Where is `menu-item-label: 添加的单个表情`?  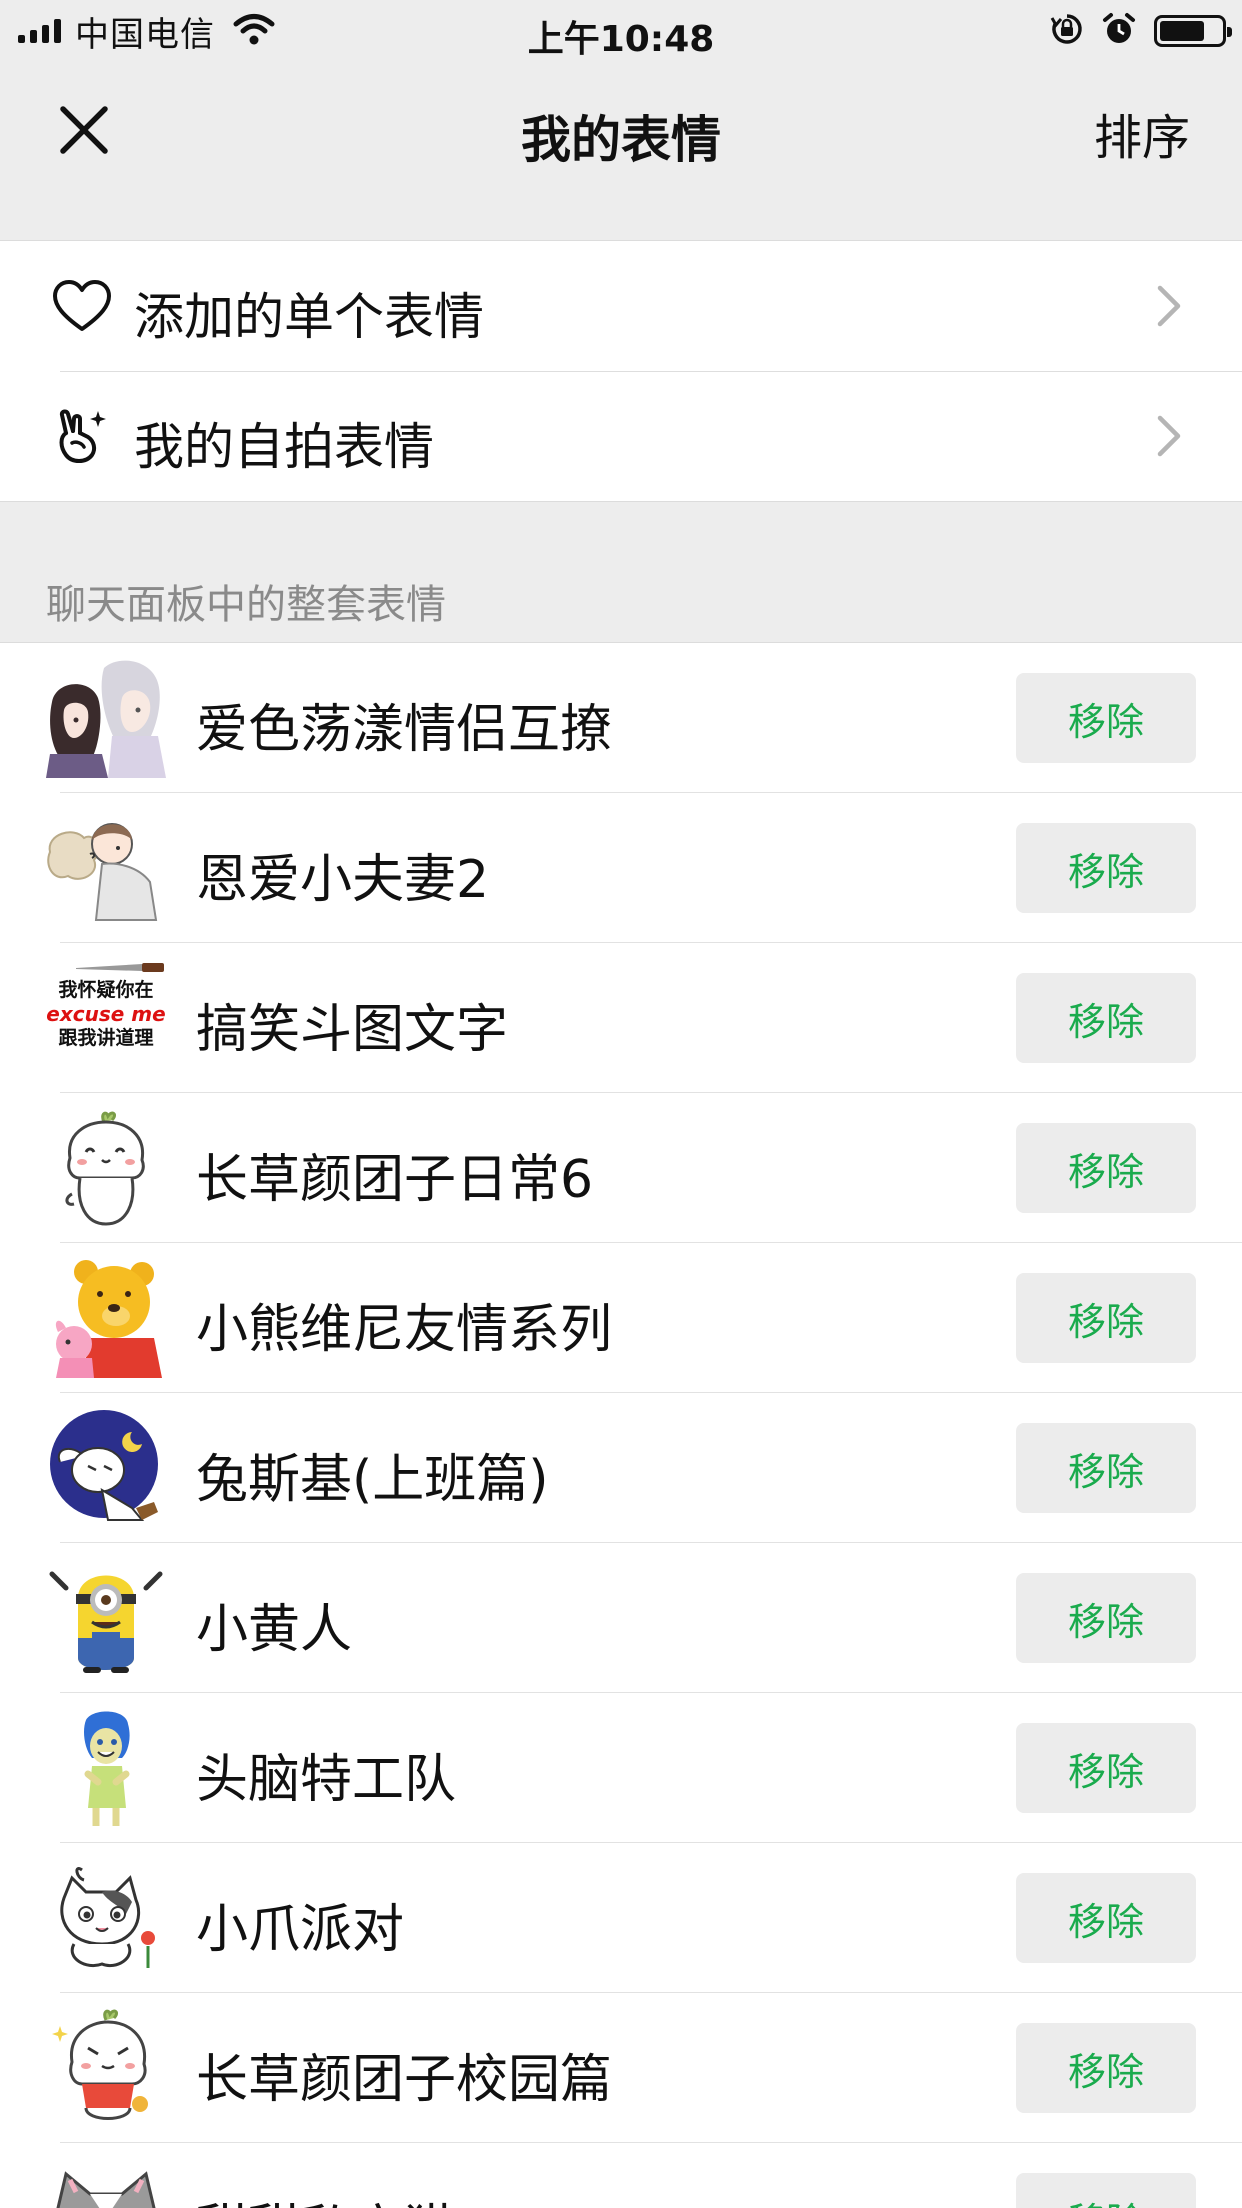
menu-item-label: 添加的单个表情 is located at coordinates (309, 317).